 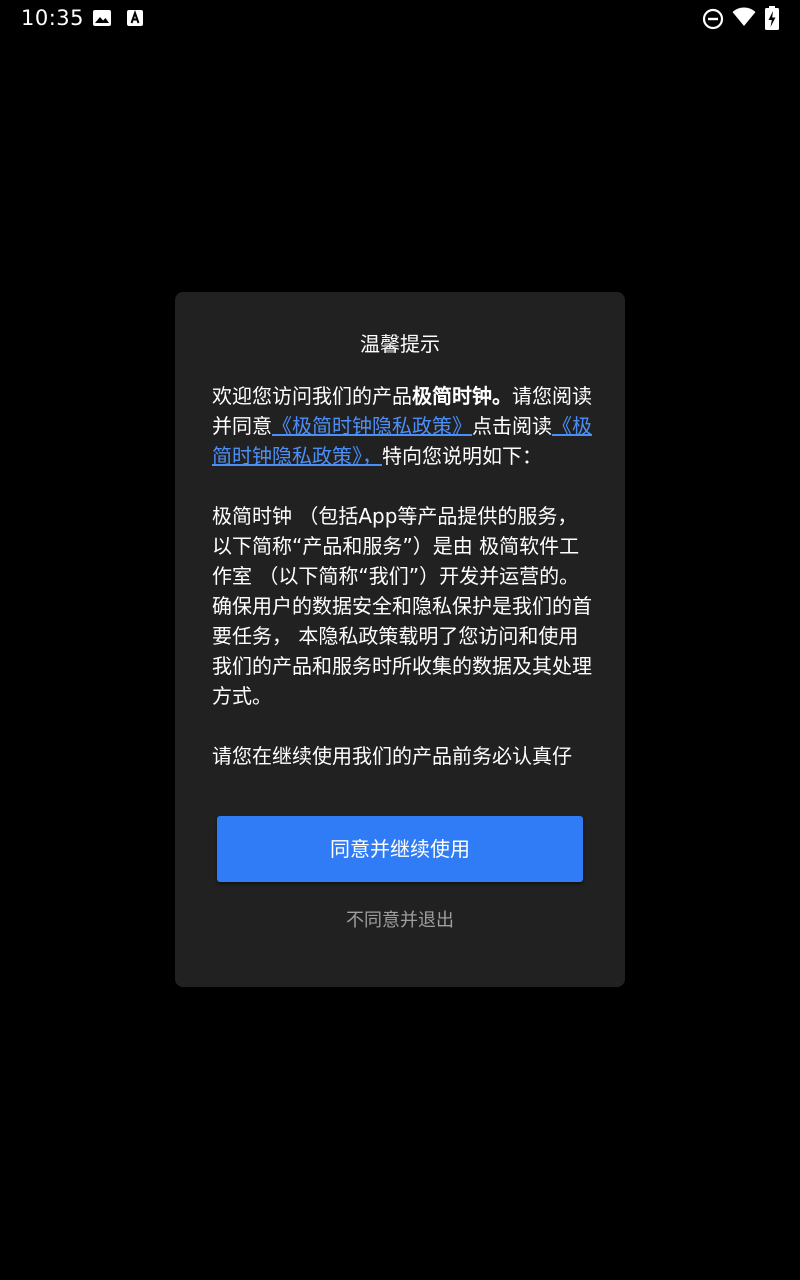 I want to click on disagree-exit-button: 不同意并退出, so click(x=400, y=921).